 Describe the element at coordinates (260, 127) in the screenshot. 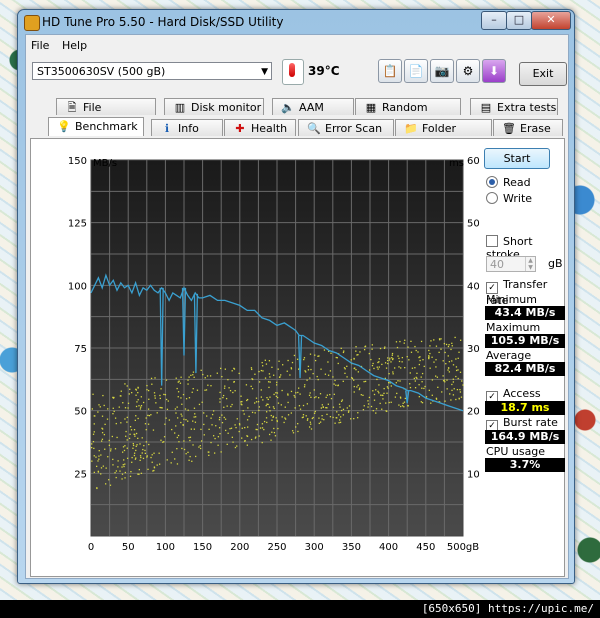

I see `tab-health: ✚ Health` at that location.